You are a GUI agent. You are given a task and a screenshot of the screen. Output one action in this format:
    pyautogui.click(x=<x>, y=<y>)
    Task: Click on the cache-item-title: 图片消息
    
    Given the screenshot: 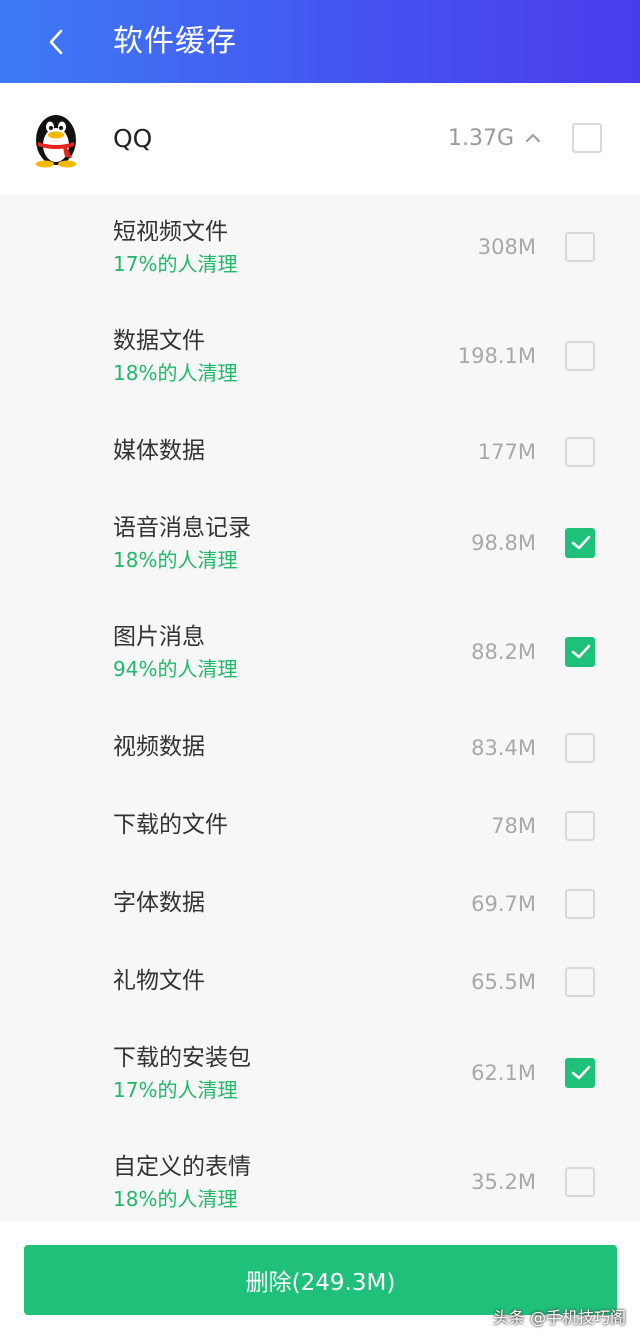 What is the action you would take?
    pyautogui.click(x=159, y=637)
    